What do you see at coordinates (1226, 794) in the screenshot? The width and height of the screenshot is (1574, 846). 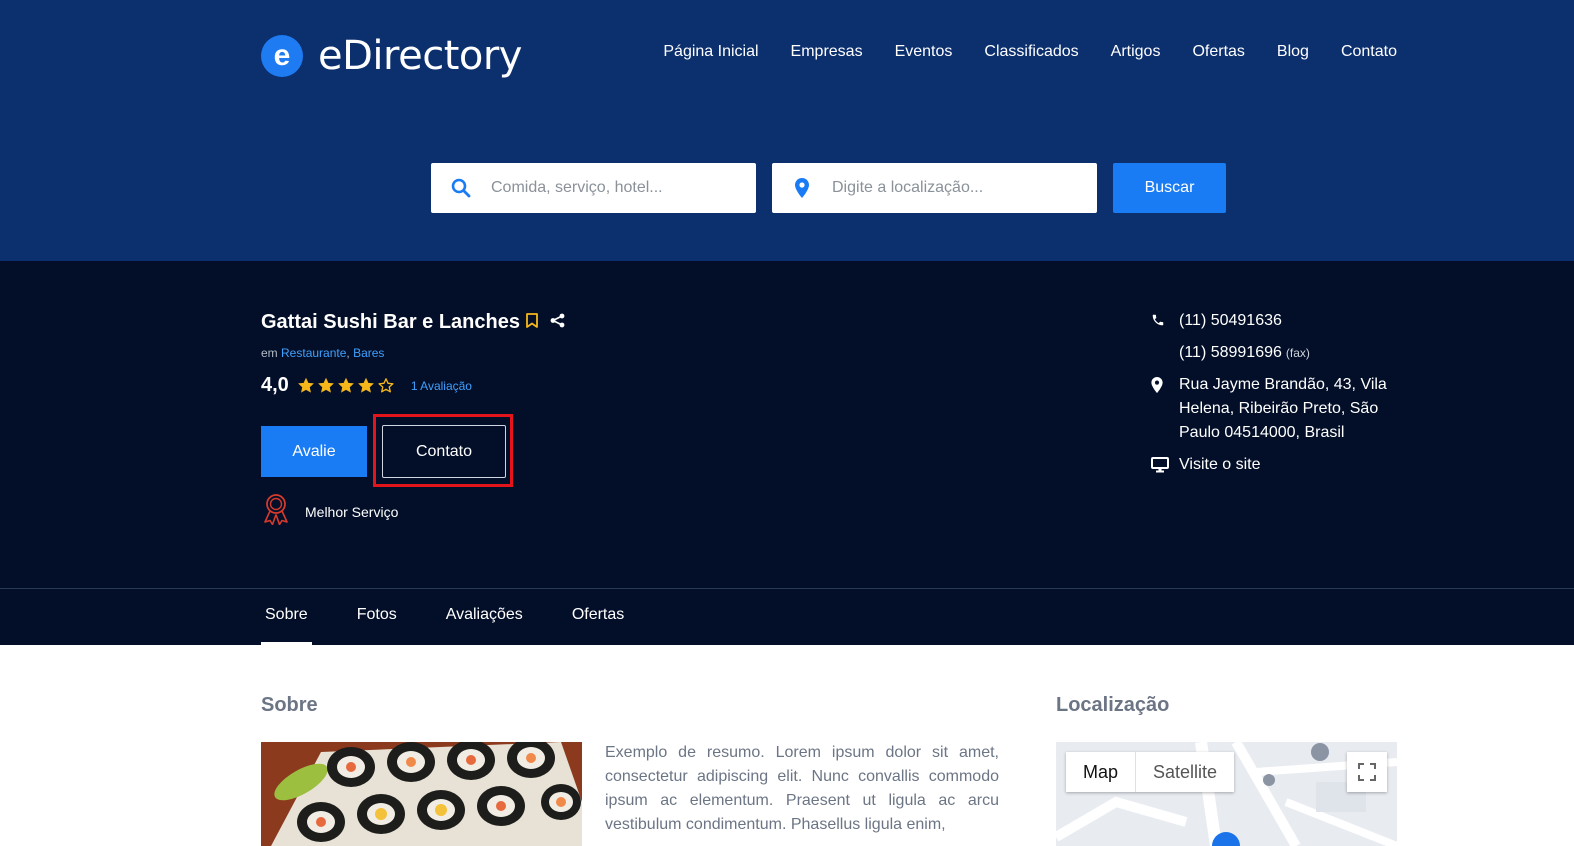 I see `location-map: Map Satellite` at bounding box center [1226, 794].